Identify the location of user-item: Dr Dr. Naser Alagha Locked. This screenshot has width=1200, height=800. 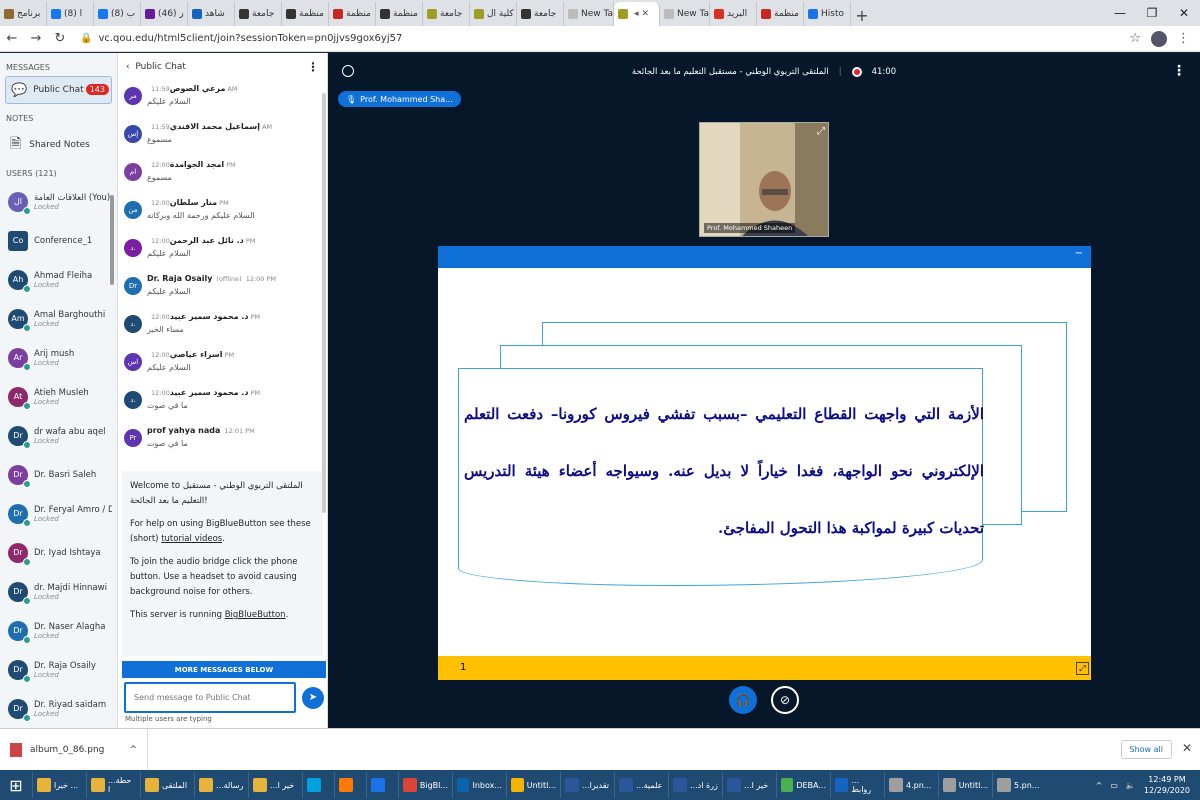
(58, 630).